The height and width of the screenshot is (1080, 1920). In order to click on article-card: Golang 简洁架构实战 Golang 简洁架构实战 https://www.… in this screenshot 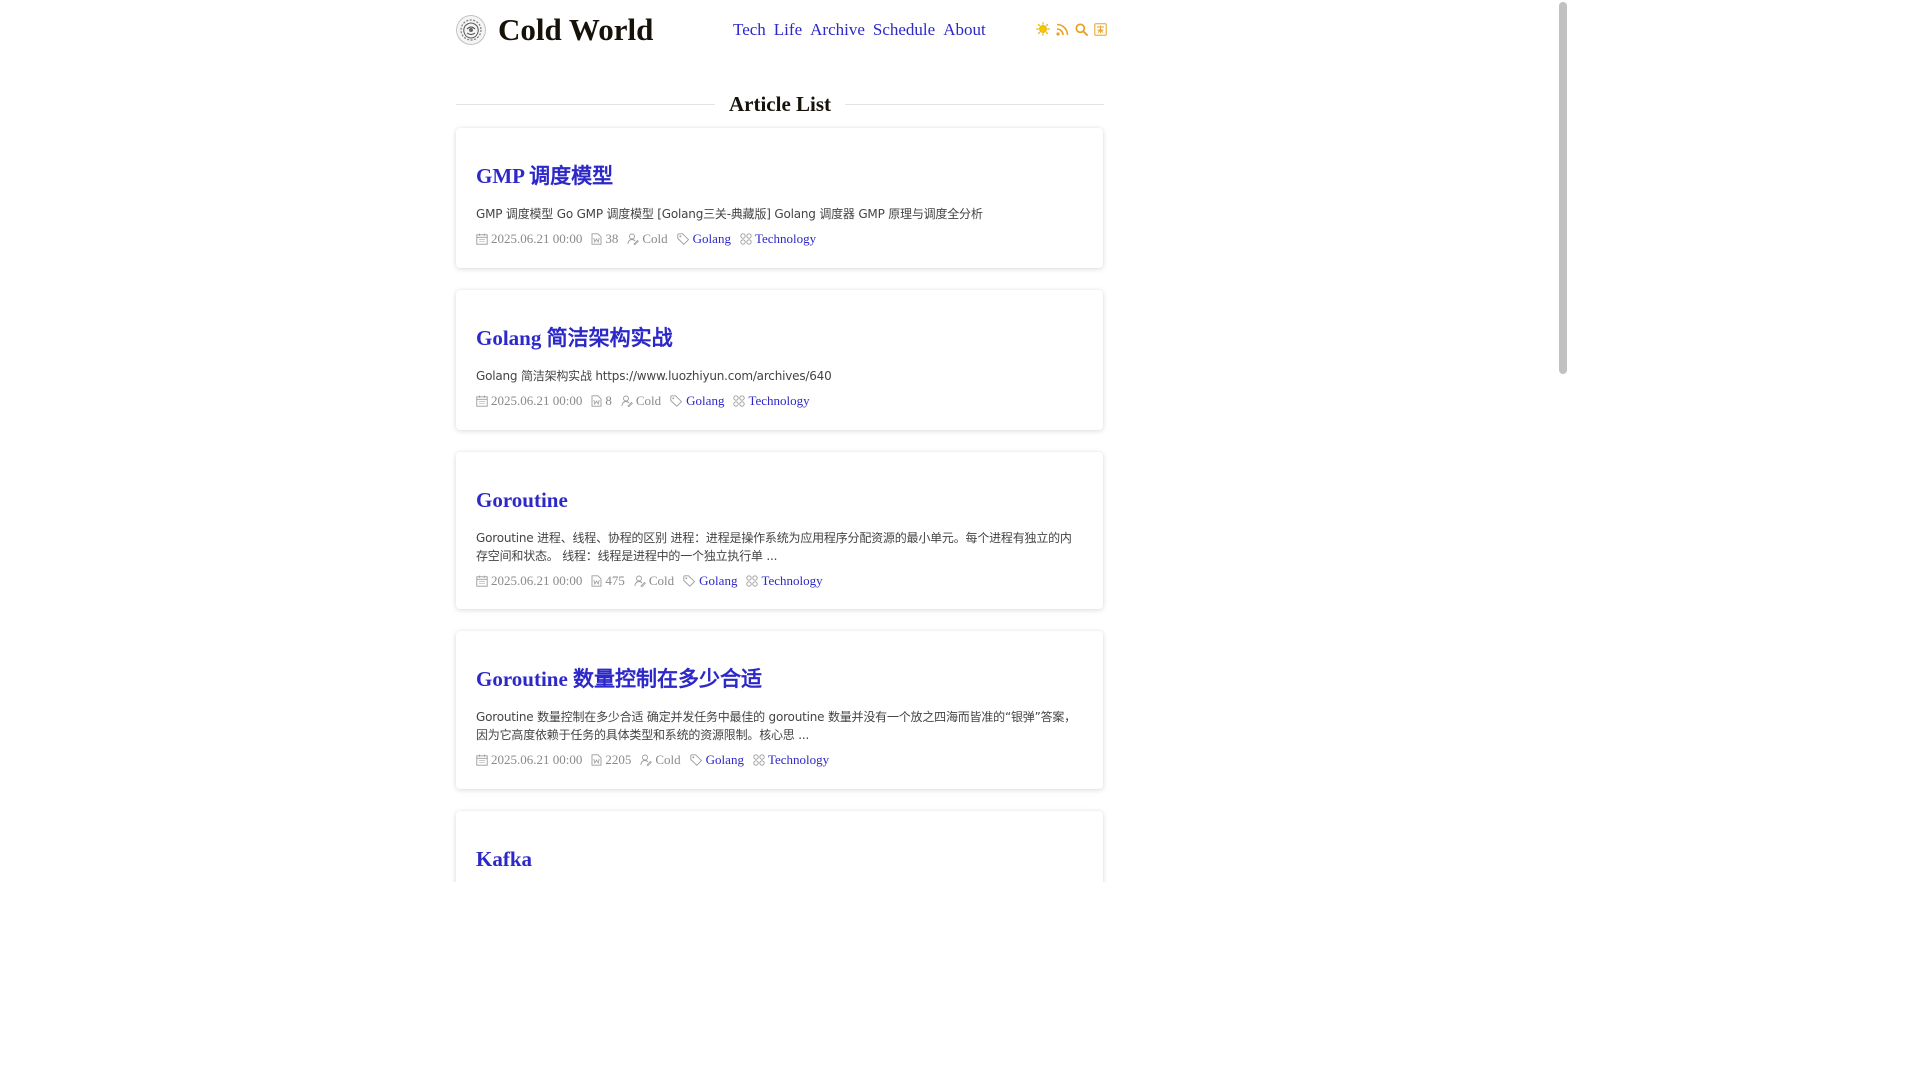, I will do `click(779, 360)`.